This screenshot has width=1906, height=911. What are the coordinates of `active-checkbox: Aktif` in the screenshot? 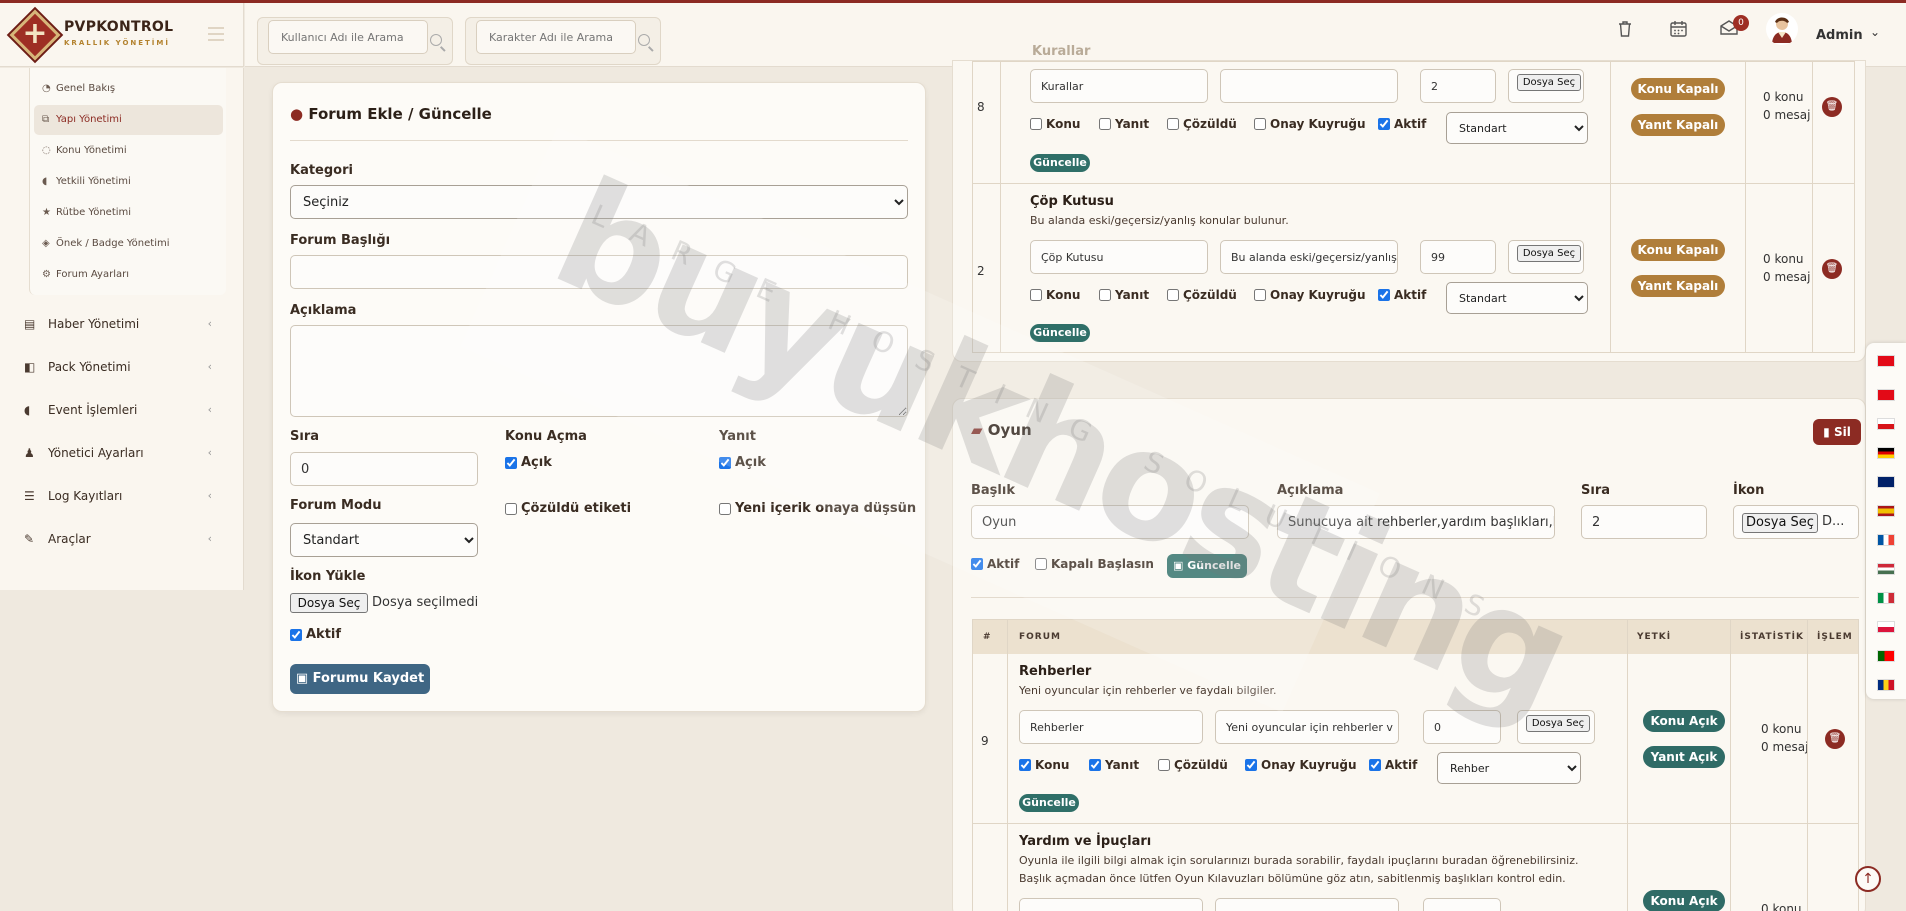 It's located at (315, 634).